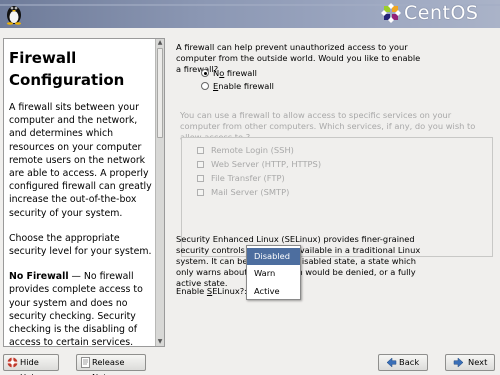  What do you see at coordinates (43, 58) in the screenshot?
I see `help-title-line1: Firewall` at bounding box center [43, 58].